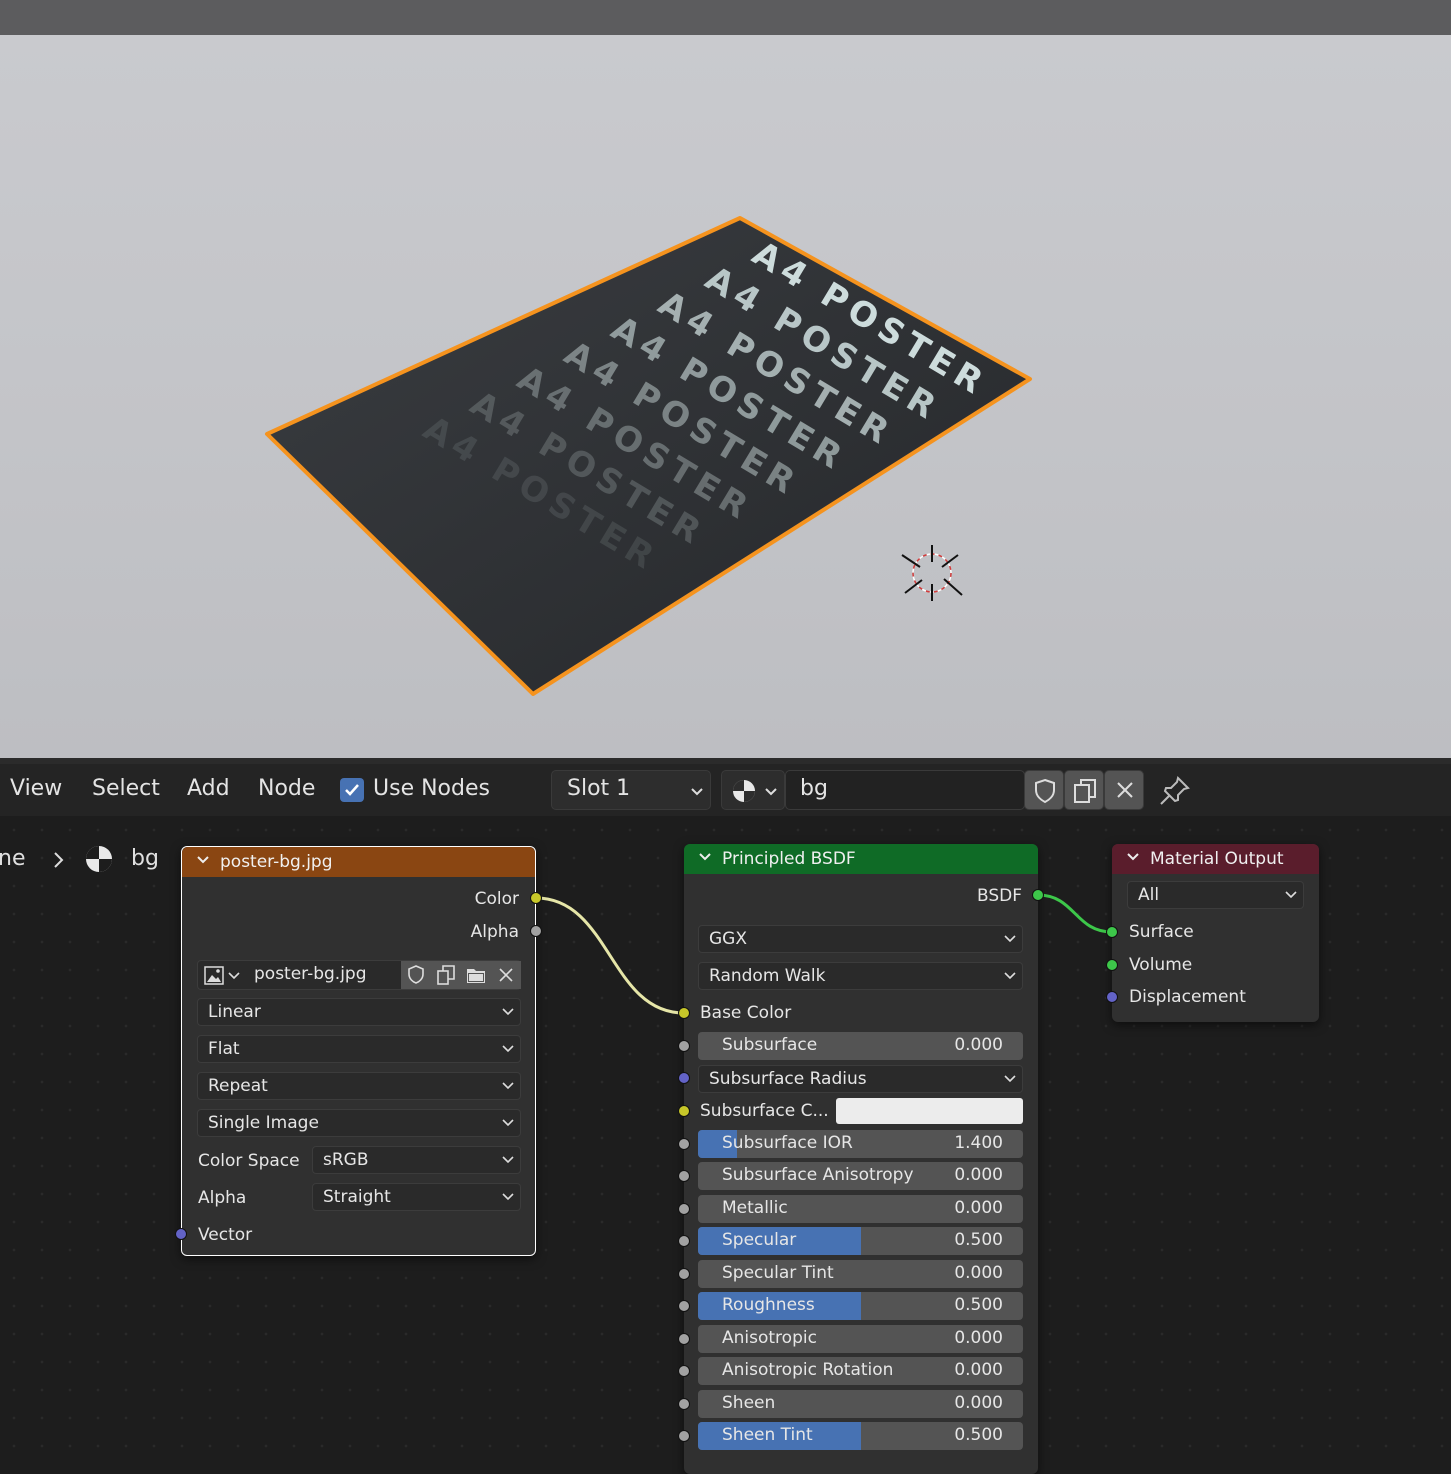 The height and width of the screenshot is (1474, 1451). Describe the element at coordinates (476, 975) in the screenshot. I see `open-image-button` at that location.